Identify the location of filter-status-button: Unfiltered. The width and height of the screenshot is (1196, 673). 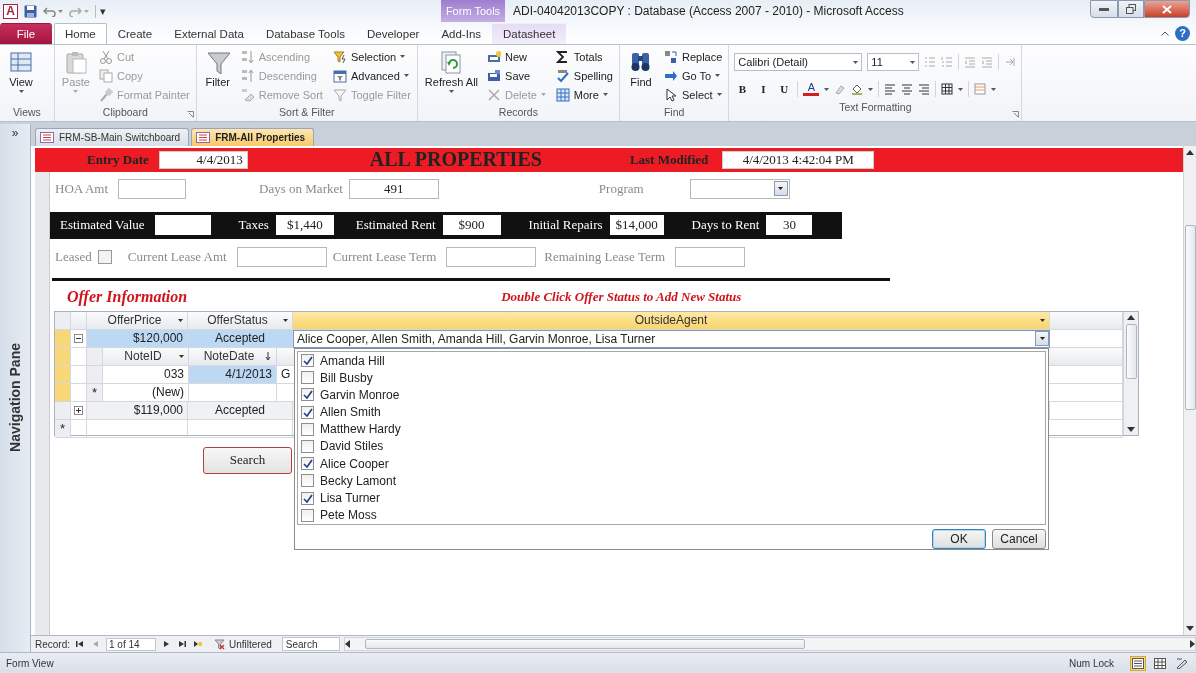
(243, 644).